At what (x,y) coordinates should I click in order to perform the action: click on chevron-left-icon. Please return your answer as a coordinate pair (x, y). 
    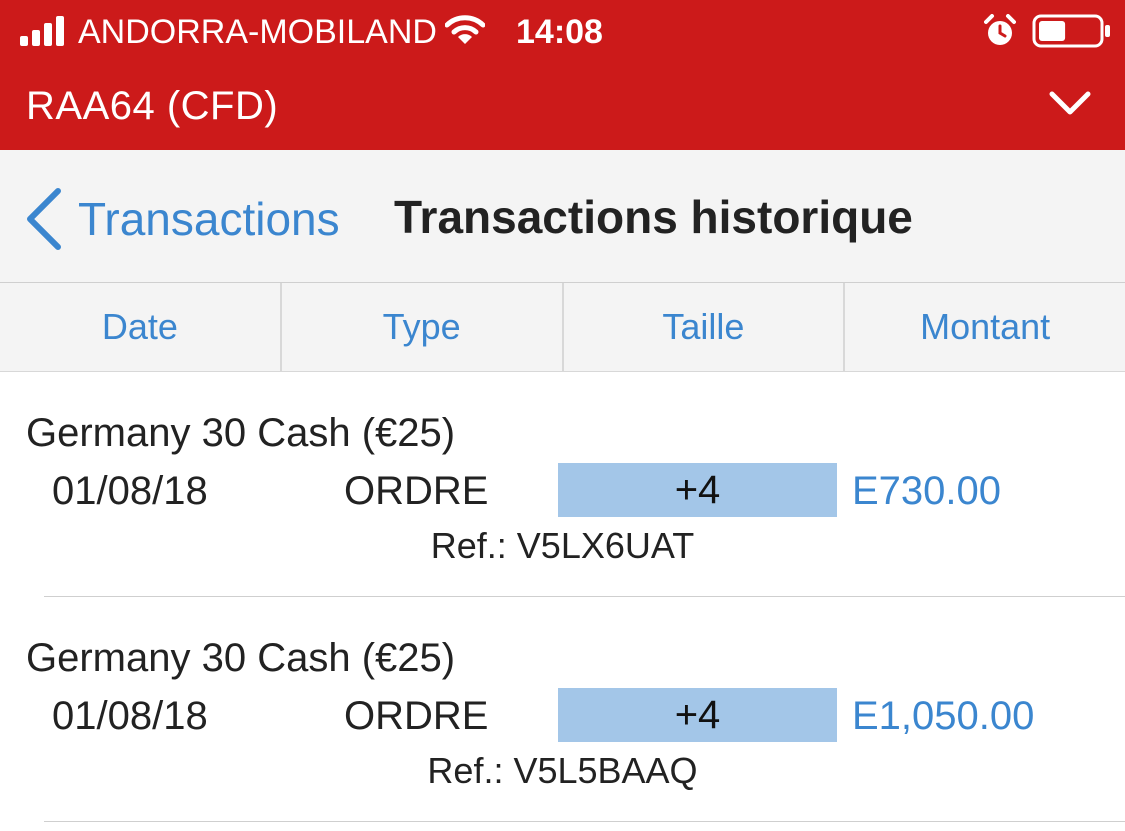
    Looking at the image, I should click on (44, 219).